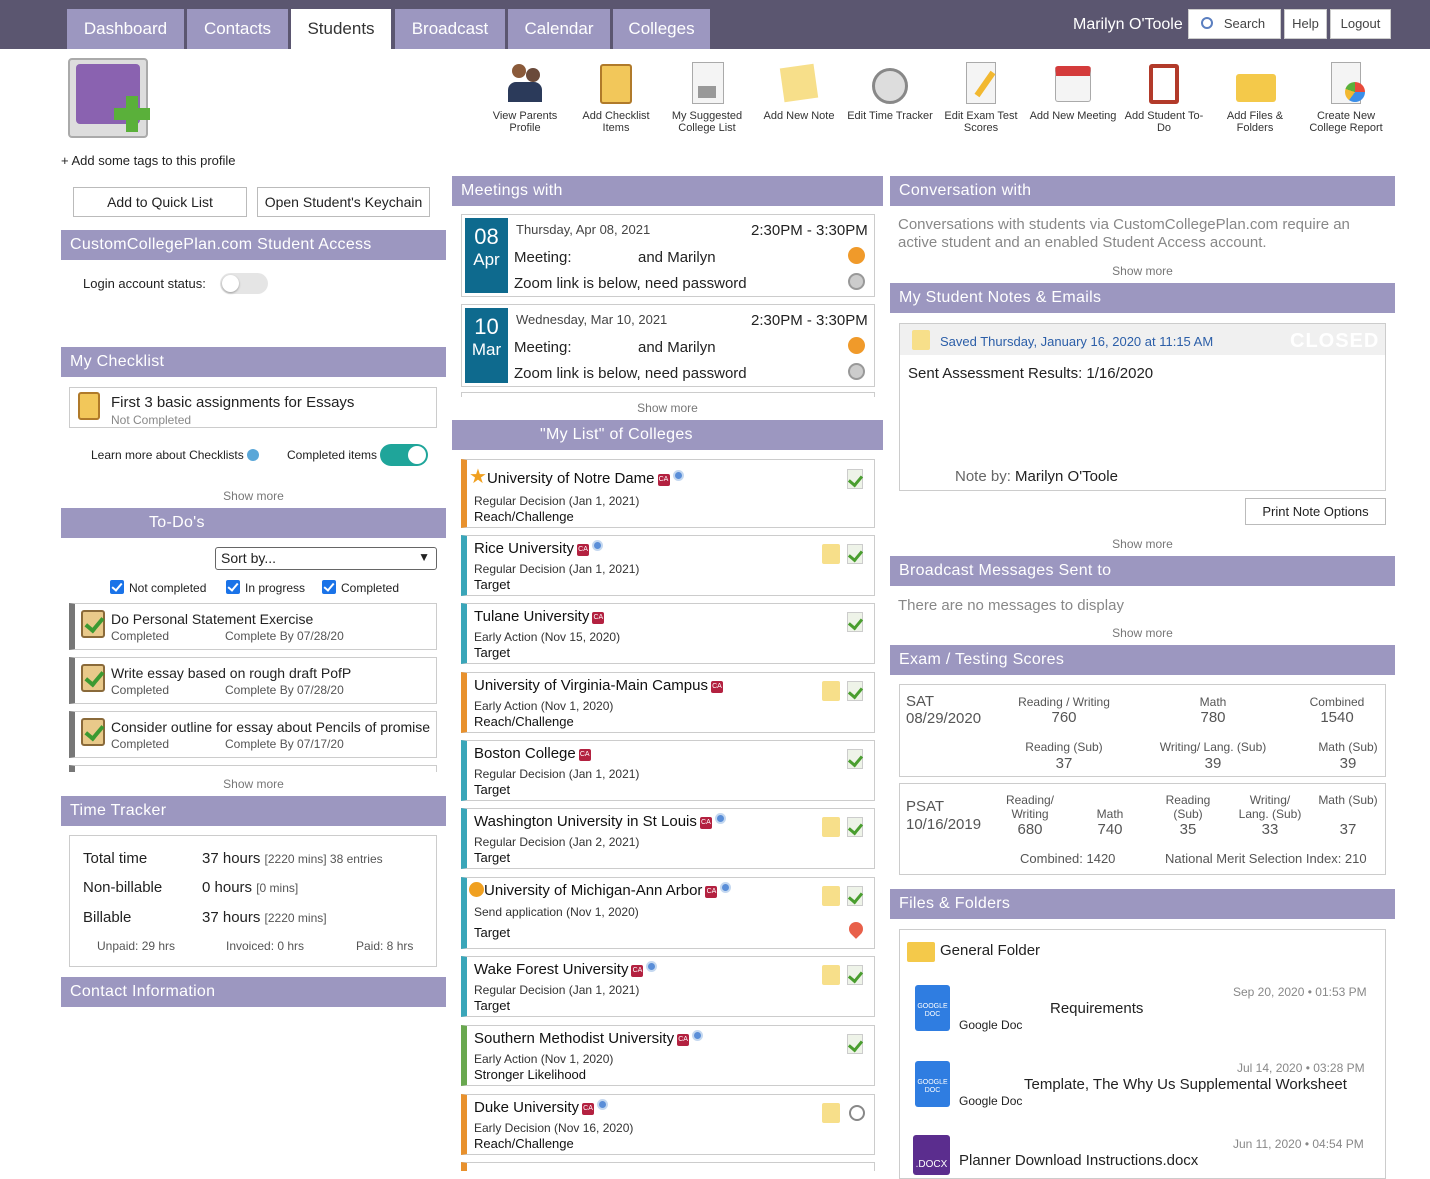 This screenshot has width=1430, height=1179. What do you see at coordinates (576, 476) in the screenshot?
I see `college-name: ★University of Notre Dame CA` at bounding box center [576, 476].